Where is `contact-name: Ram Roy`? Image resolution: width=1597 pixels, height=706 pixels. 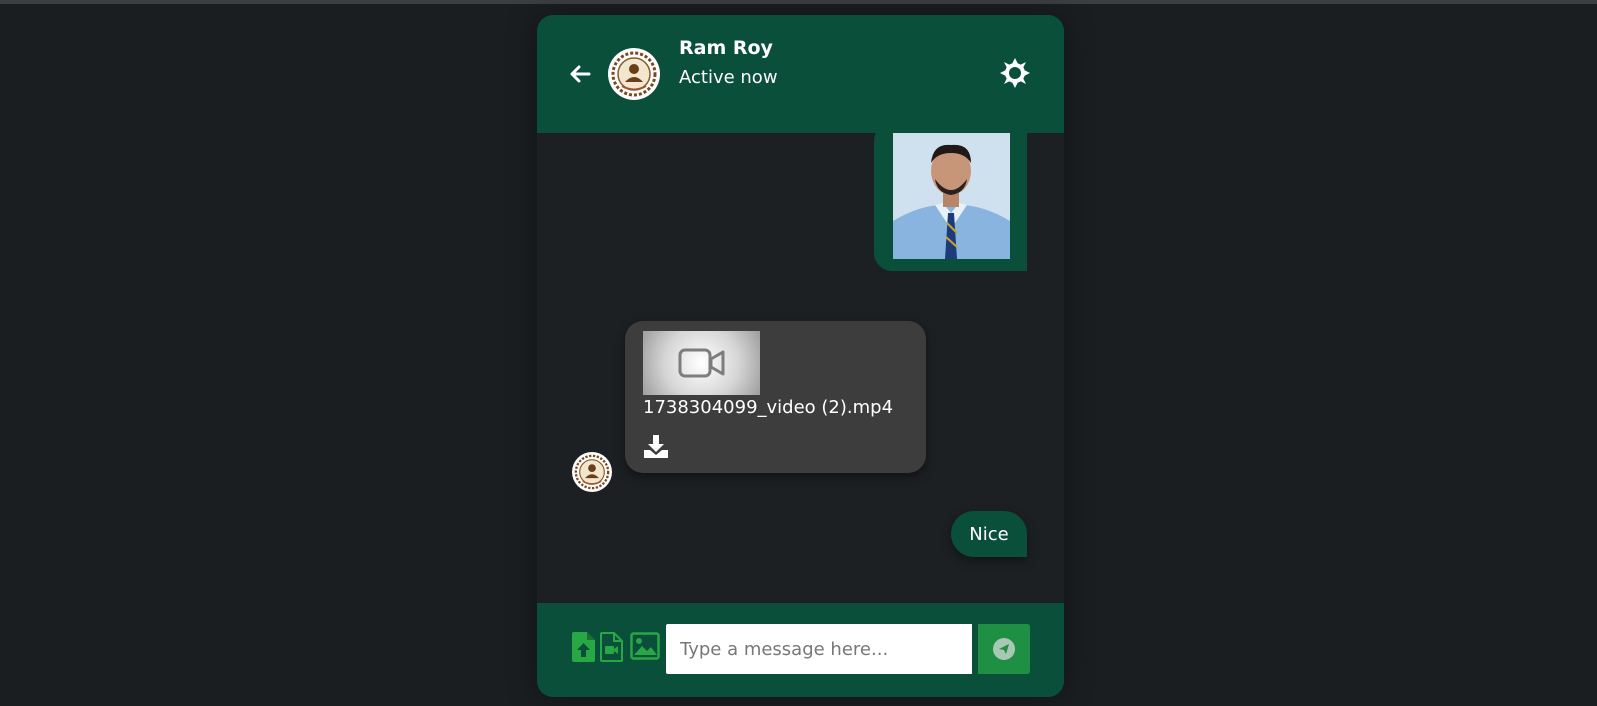
contact-name: Ram Roy is located at coordinates (726, 48).